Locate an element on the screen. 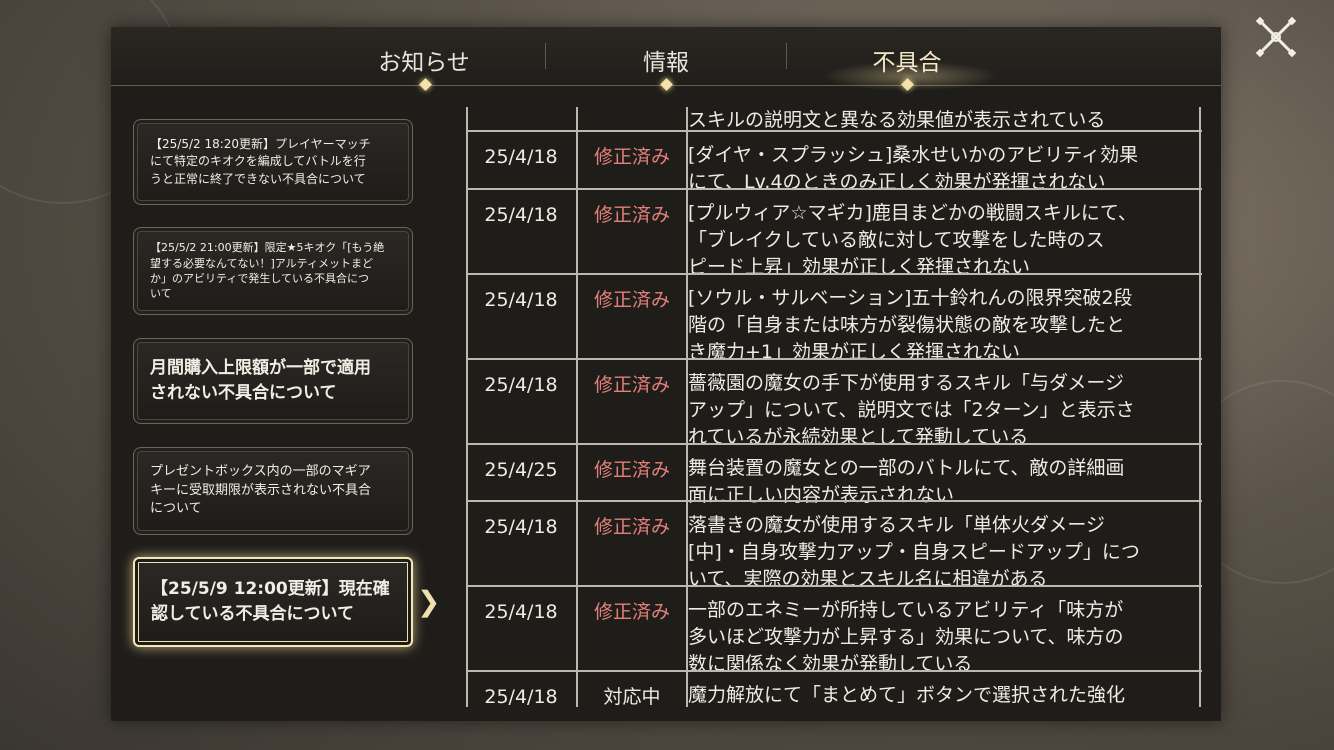  close-x-icon is located at coordinates (1276, 37).